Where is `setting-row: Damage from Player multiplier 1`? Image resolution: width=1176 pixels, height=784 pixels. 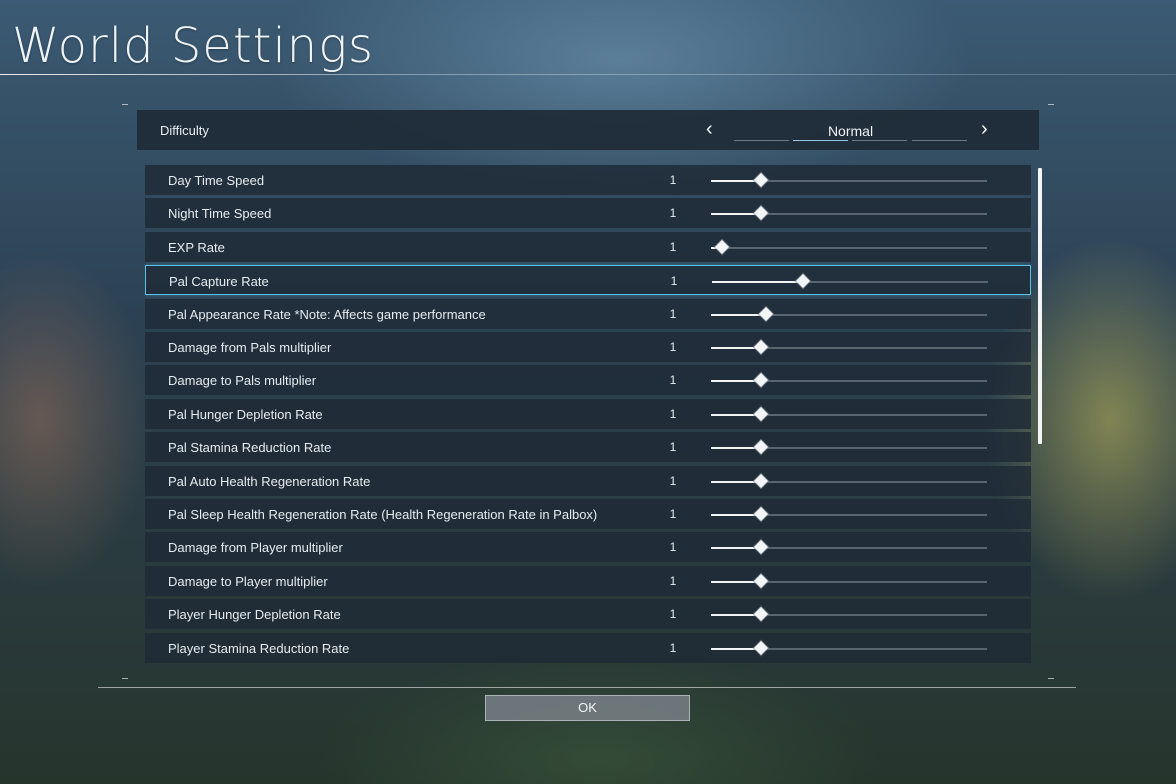
setting-row: Damage from Player multiplier 1 is located at coordinates (588, 547).